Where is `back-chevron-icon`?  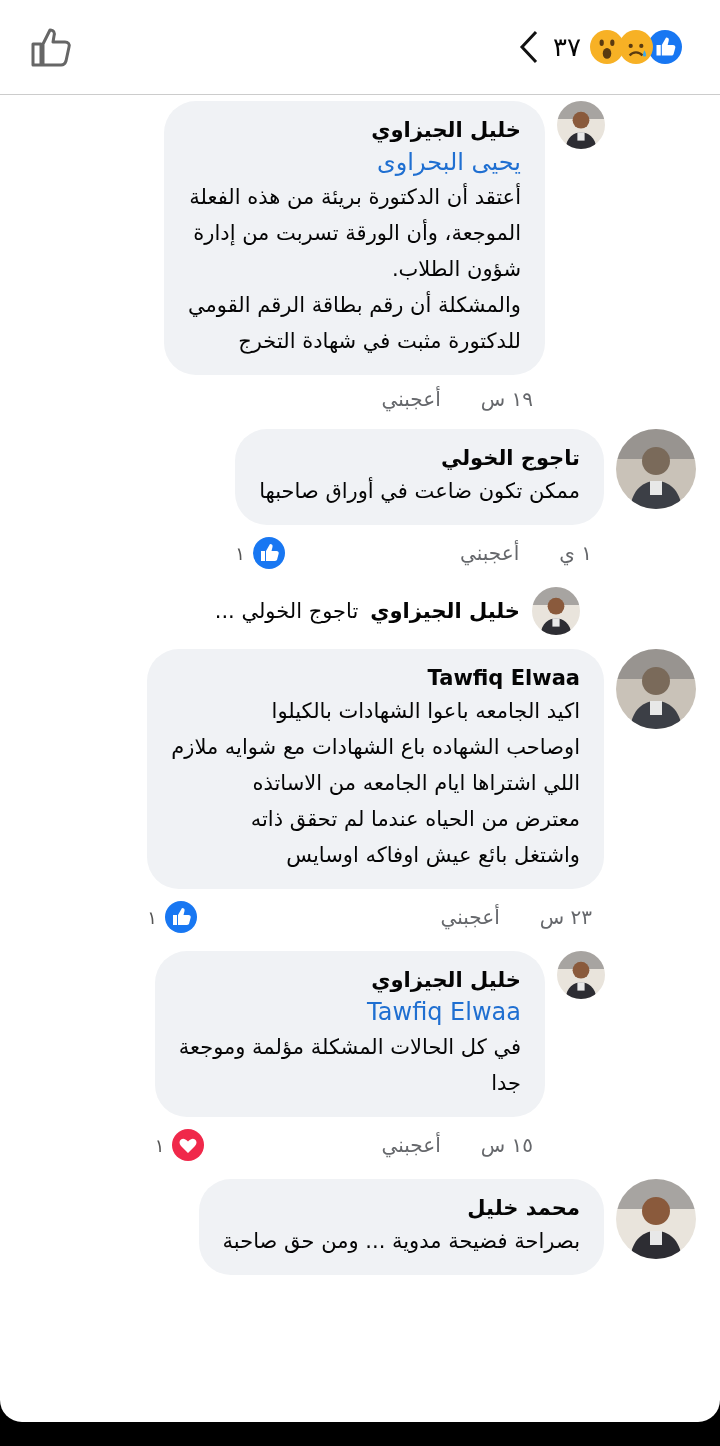 back-chevron-icon is located at coordinates (529, 47).